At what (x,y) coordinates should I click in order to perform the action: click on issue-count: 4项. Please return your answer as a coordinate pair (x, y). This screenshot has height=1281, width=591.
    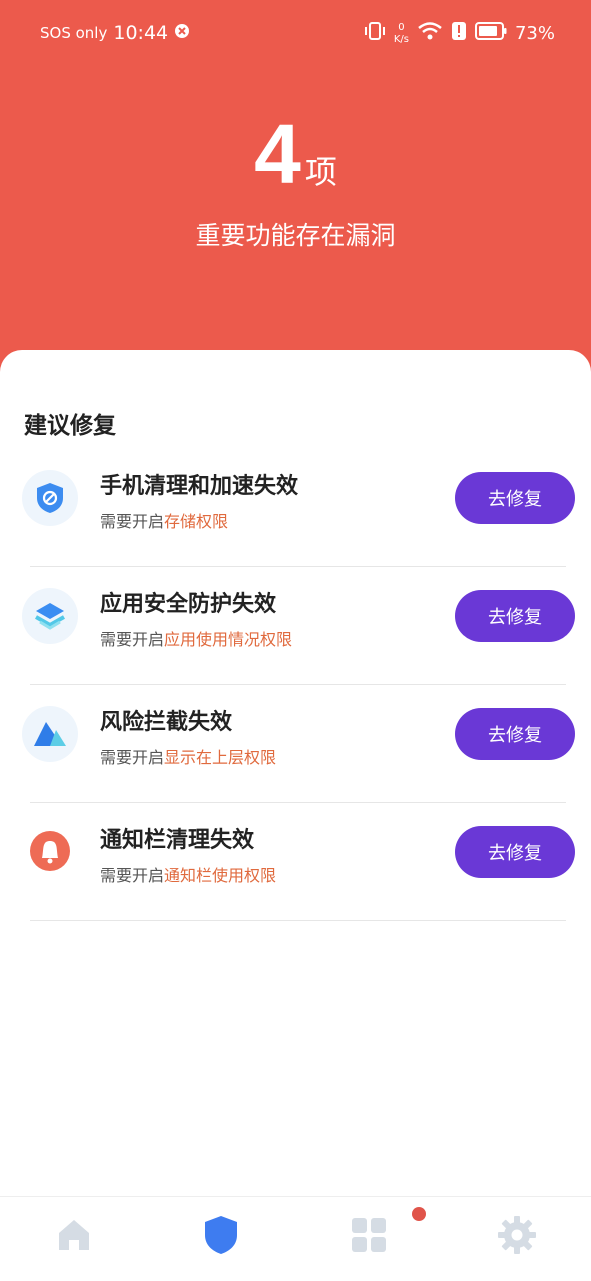
    Looking at the image, I should click on (295, 154).